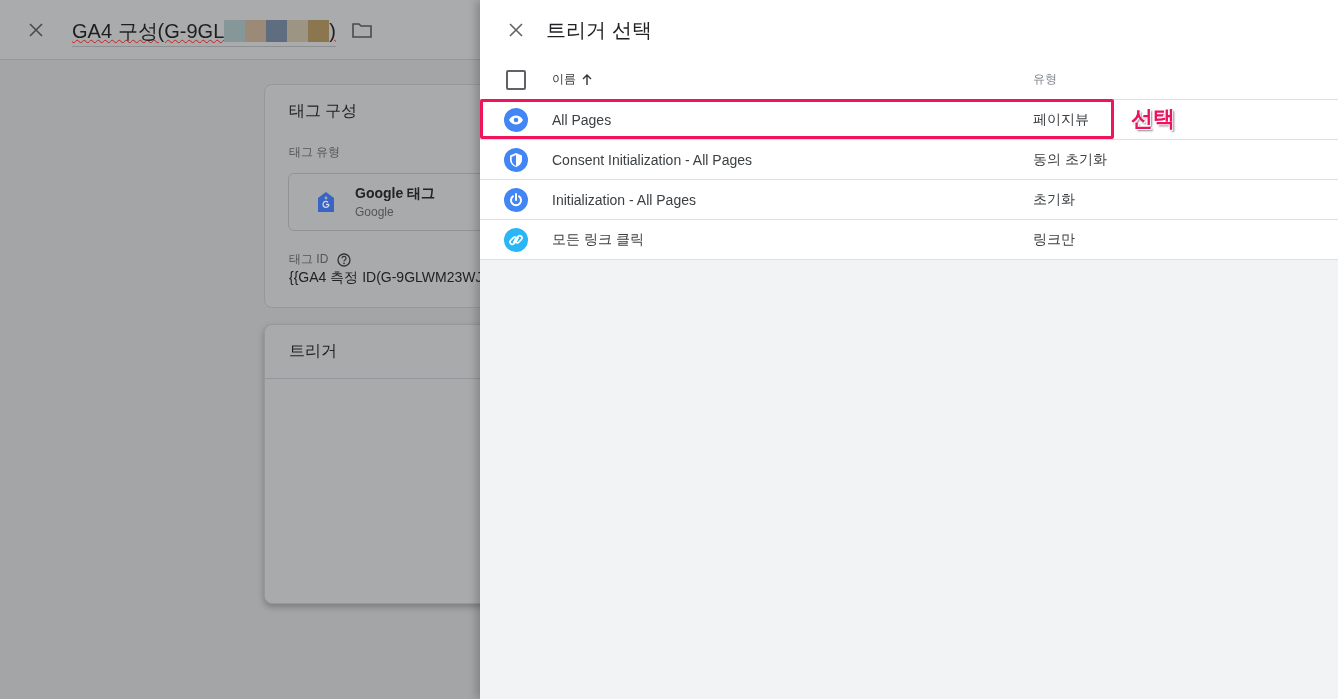 The height and width of the screenshot is (699, 1338). Describe the element at coordinates (582, 119) in the screenshot. I see `trigger-name: All Pages` at that location.